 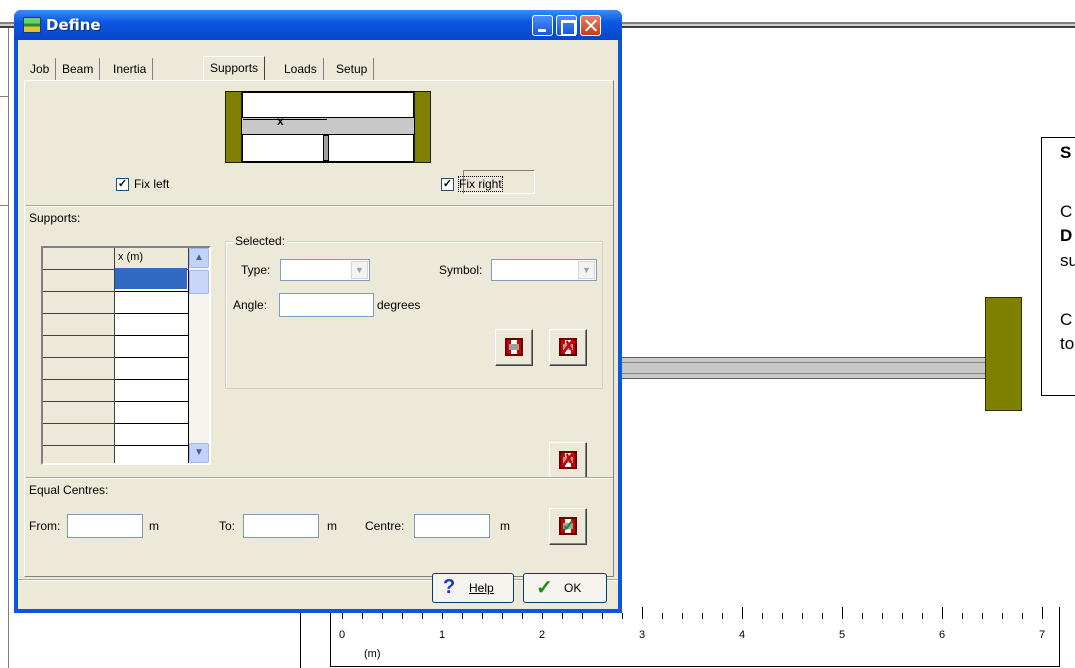 I want to click on ruler-tick-label: 7, so click(x=1042, y=635).